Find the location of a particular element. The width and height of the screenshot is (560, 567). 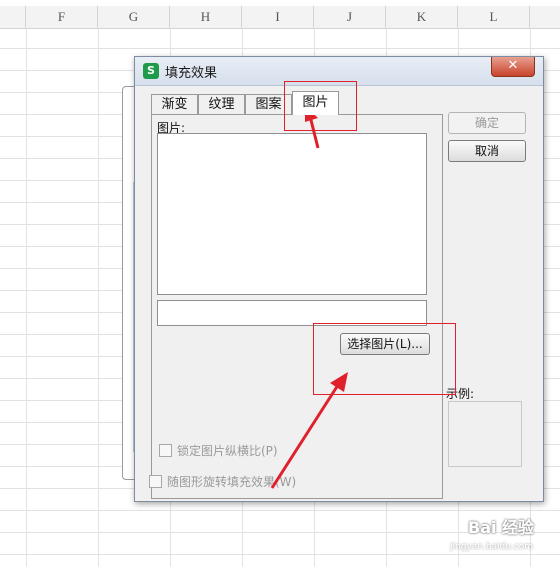

baidu-jingyan-watermark: Bai 经验 jingyan.baidu.com is located at coordinates (498, 536).